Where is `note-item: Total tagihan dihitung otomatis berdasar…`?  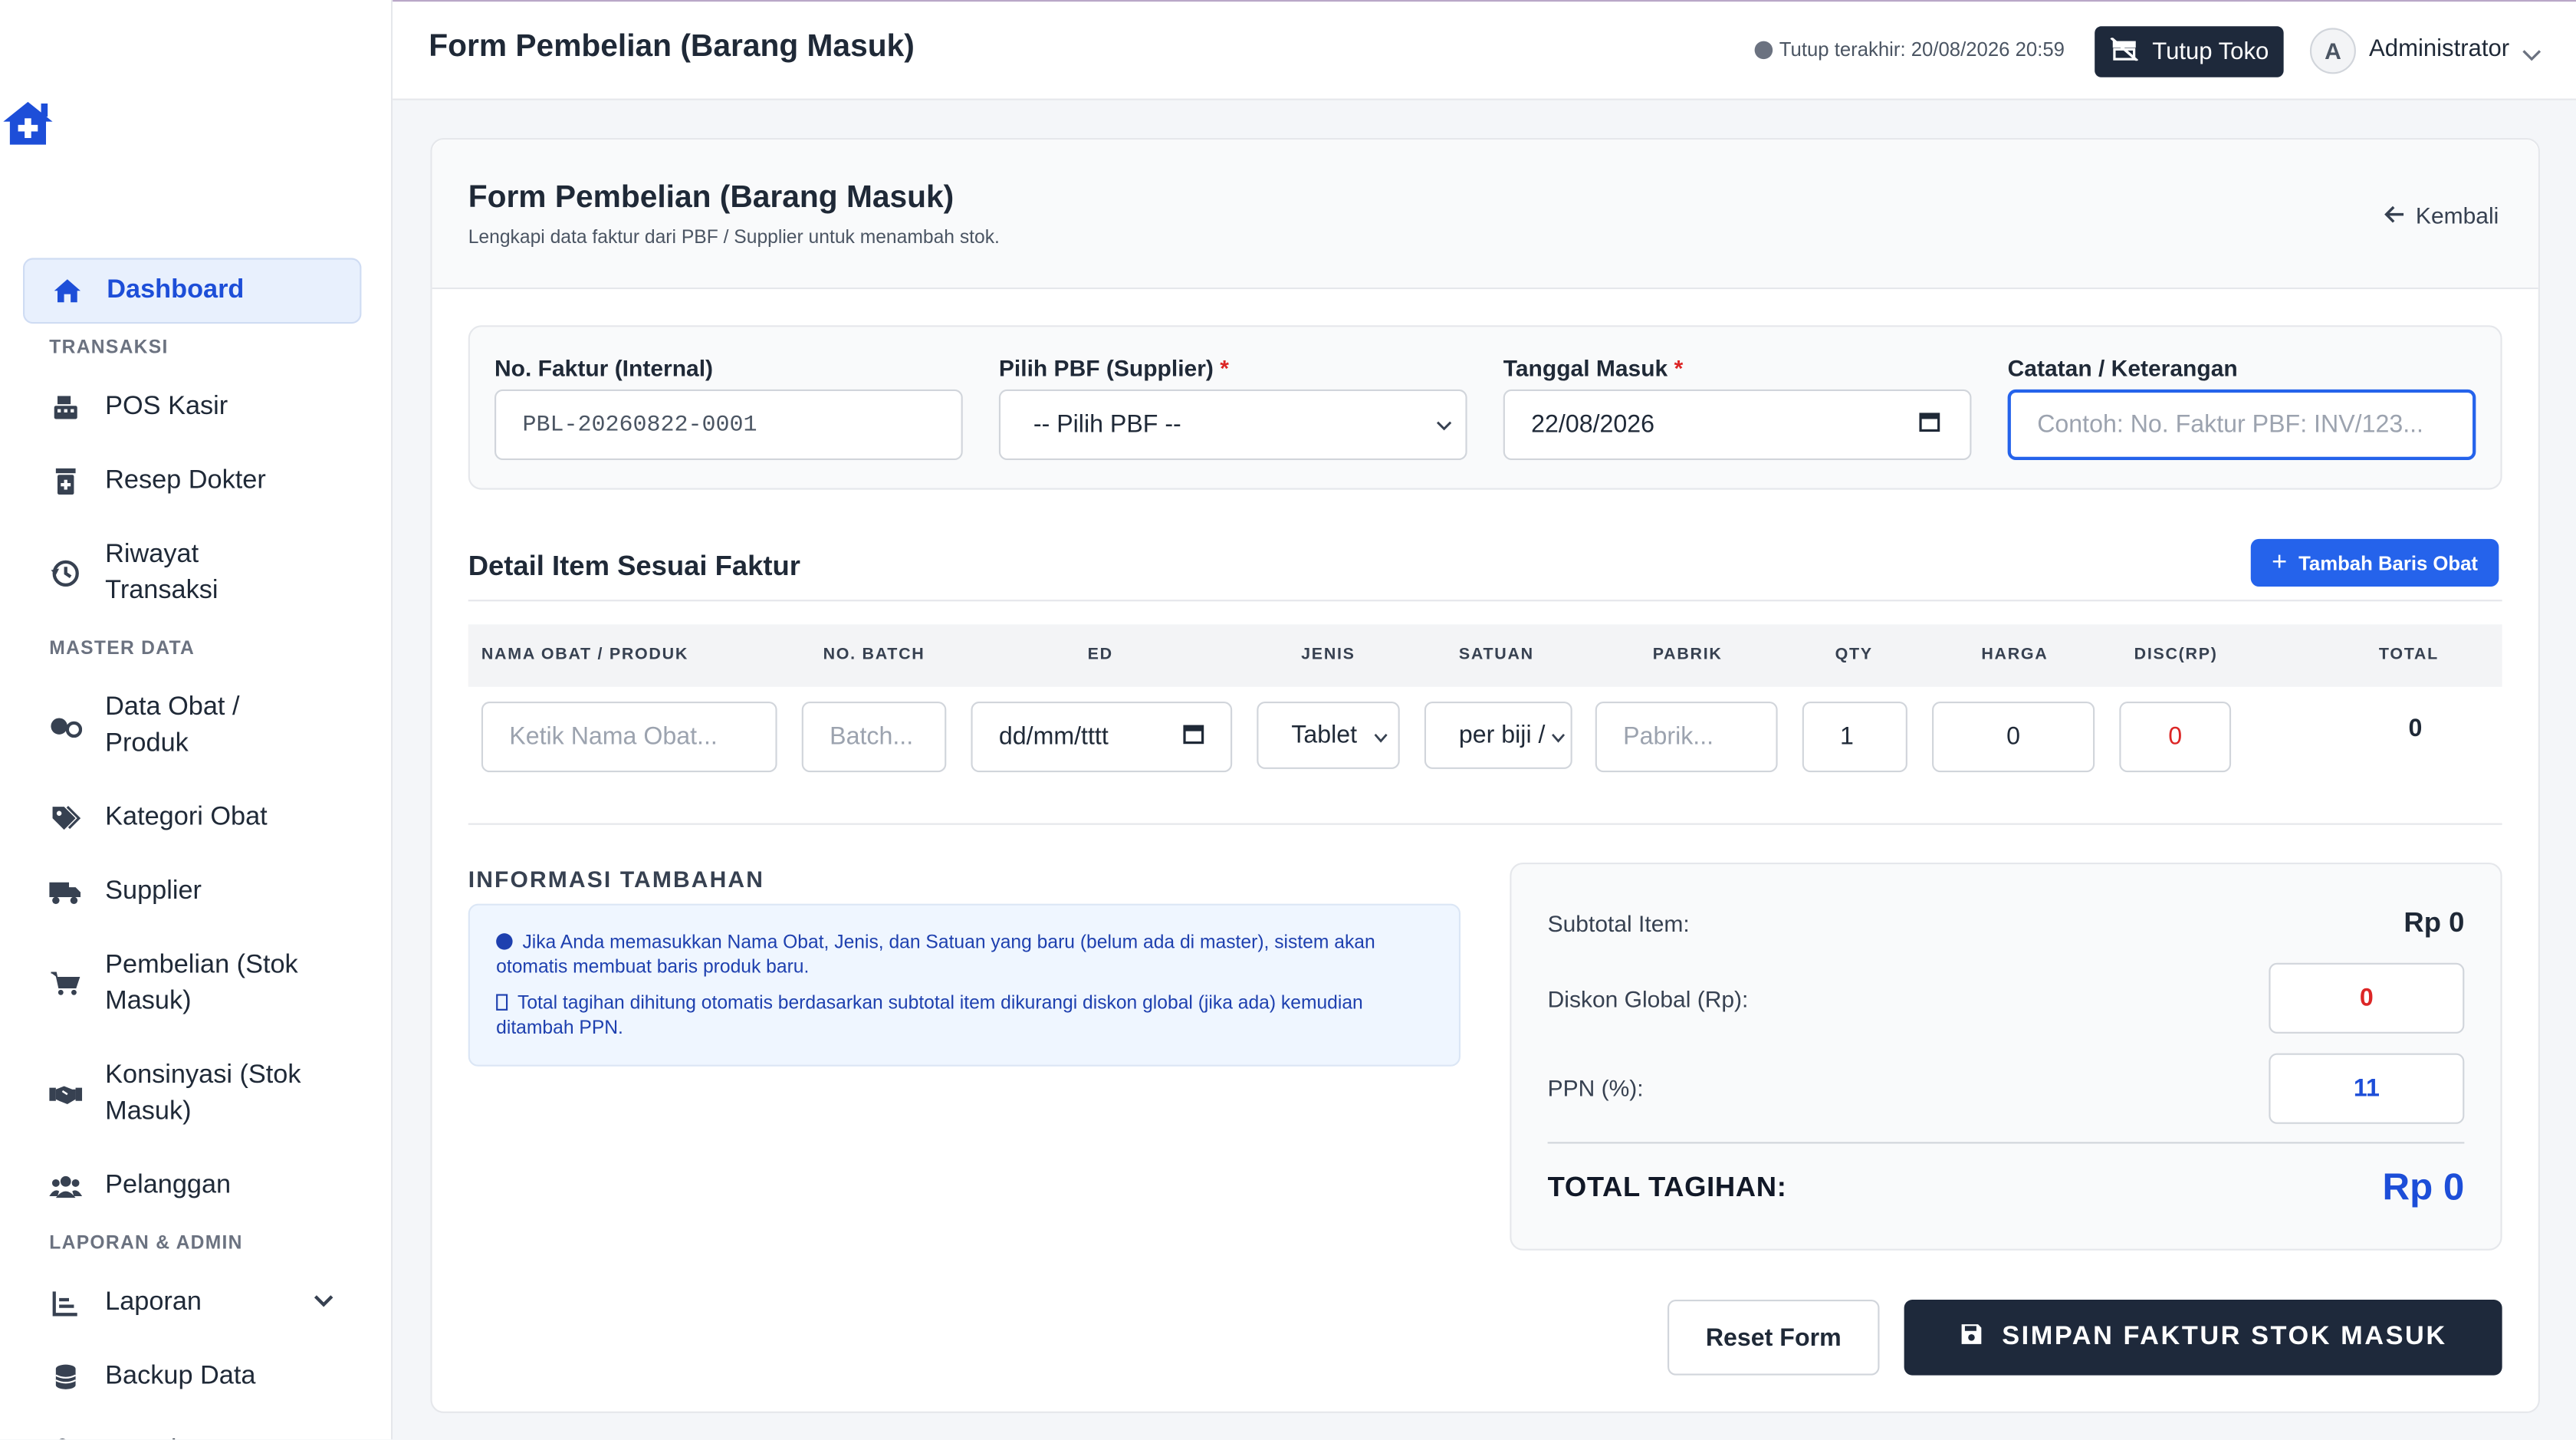 note-item: Total tagihan dihitung otomatis berdasar… is located at coordinates (966, 1016).